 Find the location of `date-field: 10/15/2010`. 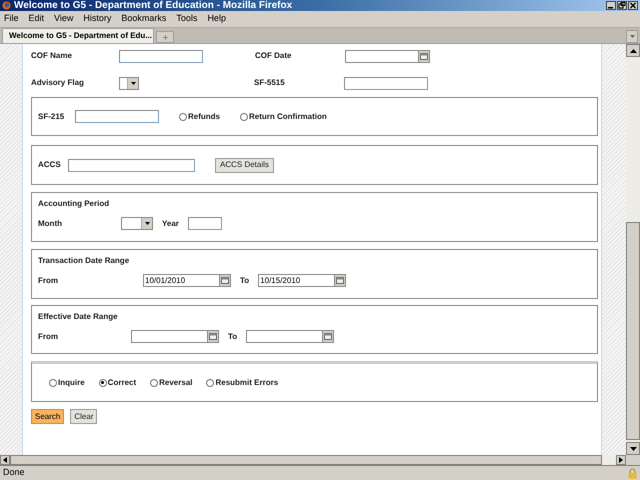

date-field: 10/15/2010 is located at coordinates (296, 280).